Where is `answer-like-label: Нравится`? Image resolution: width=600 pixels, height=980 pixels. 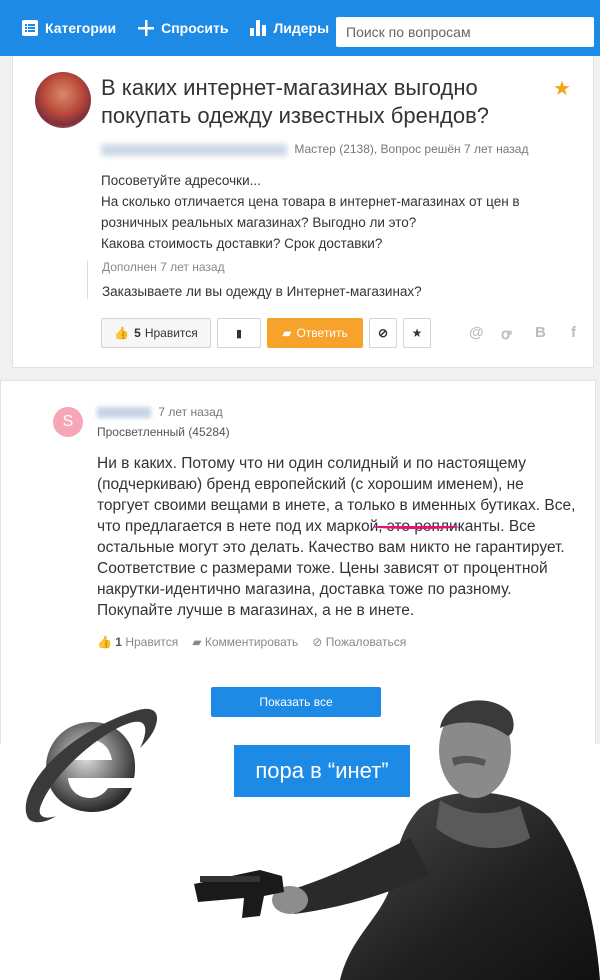
answer-like-label: Нравится is located at coordinates (152, 642).